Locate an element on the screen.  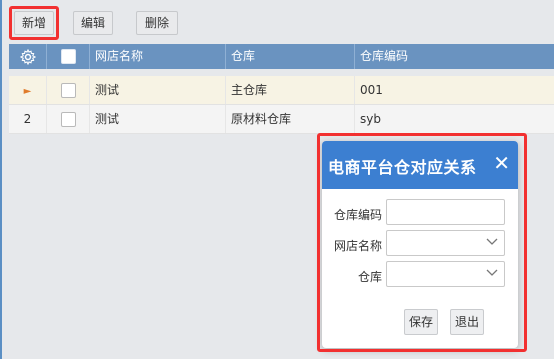
delete-button: 删除 is located at coordinates (157, 23).